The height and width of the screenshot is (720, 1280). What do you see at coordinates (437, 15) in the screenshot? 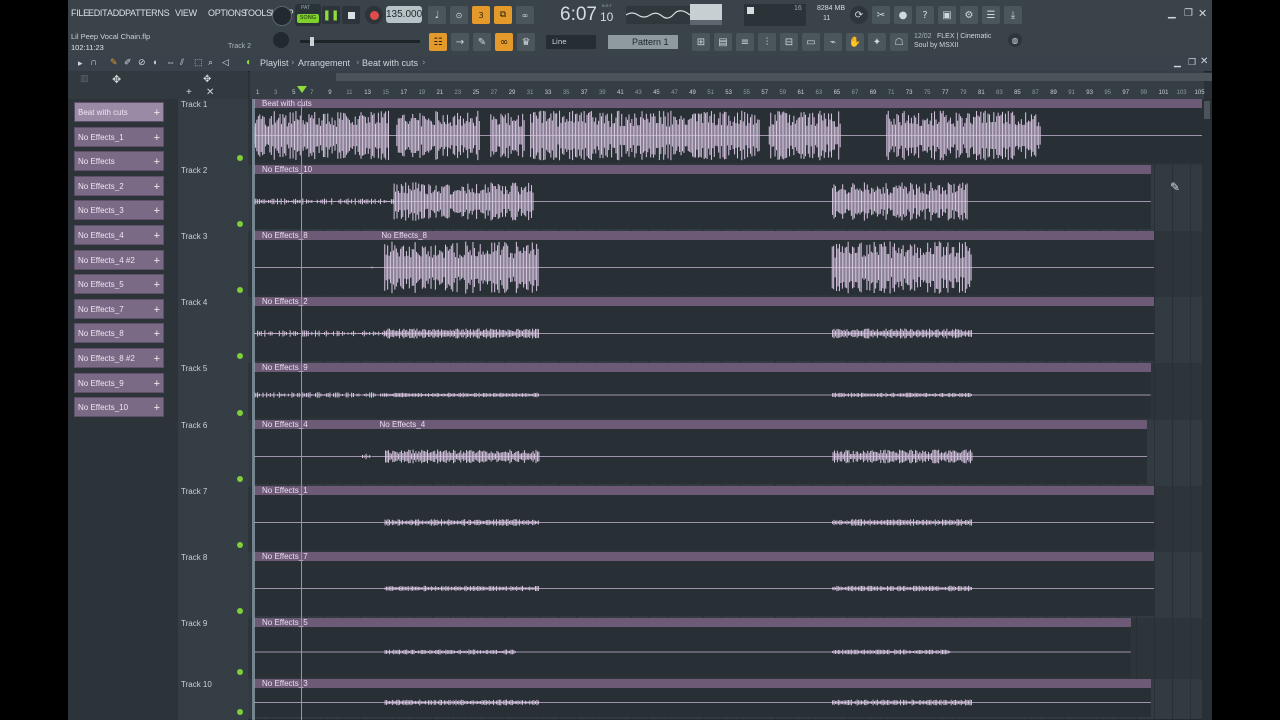
I see `metronome-button: ♩` at bounding box center [437, 15].